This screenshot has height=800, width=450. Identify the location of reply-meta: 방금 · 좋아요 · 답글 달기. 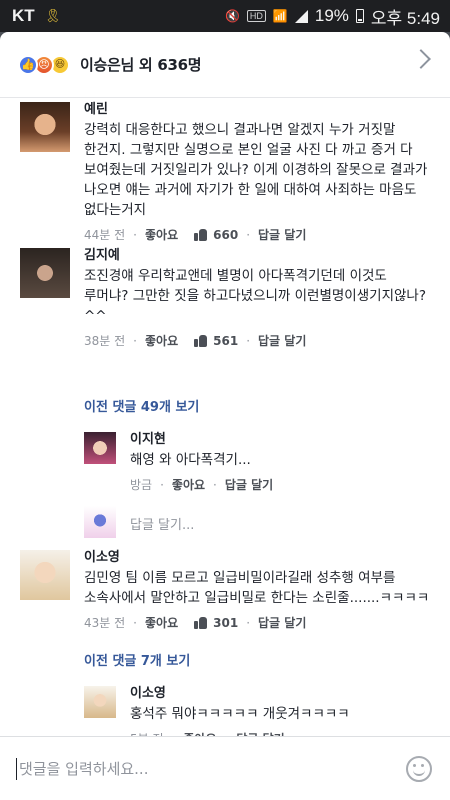
(202, 484).